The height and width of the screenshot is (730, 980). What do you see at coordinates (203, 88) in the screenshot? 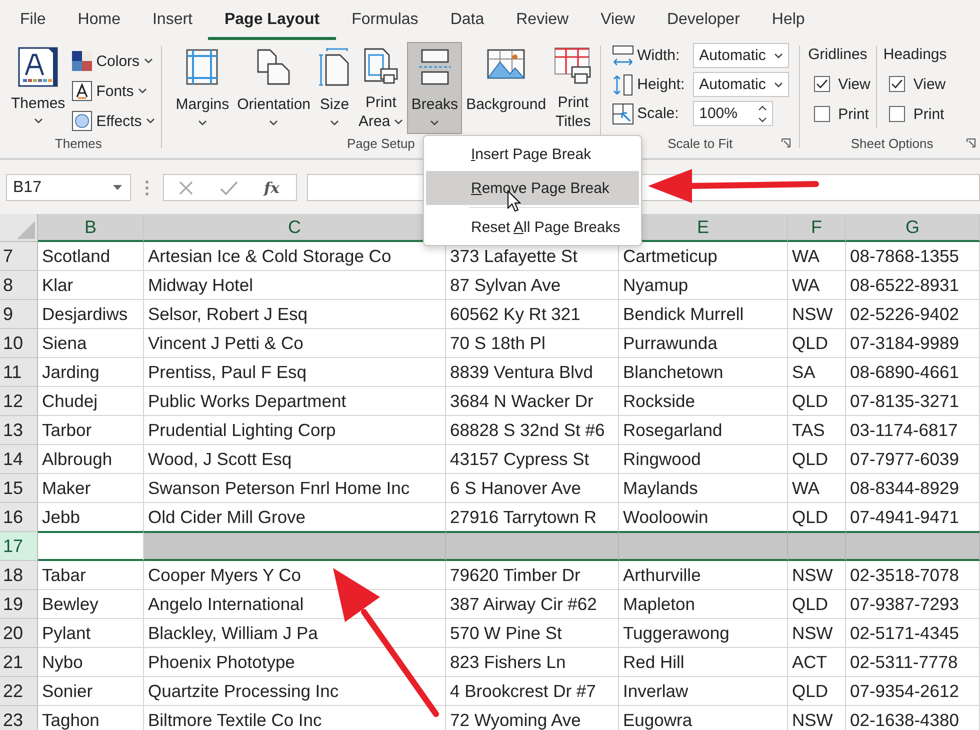
I see `ribbon-button: Margins` at bounding box center [203, 88].